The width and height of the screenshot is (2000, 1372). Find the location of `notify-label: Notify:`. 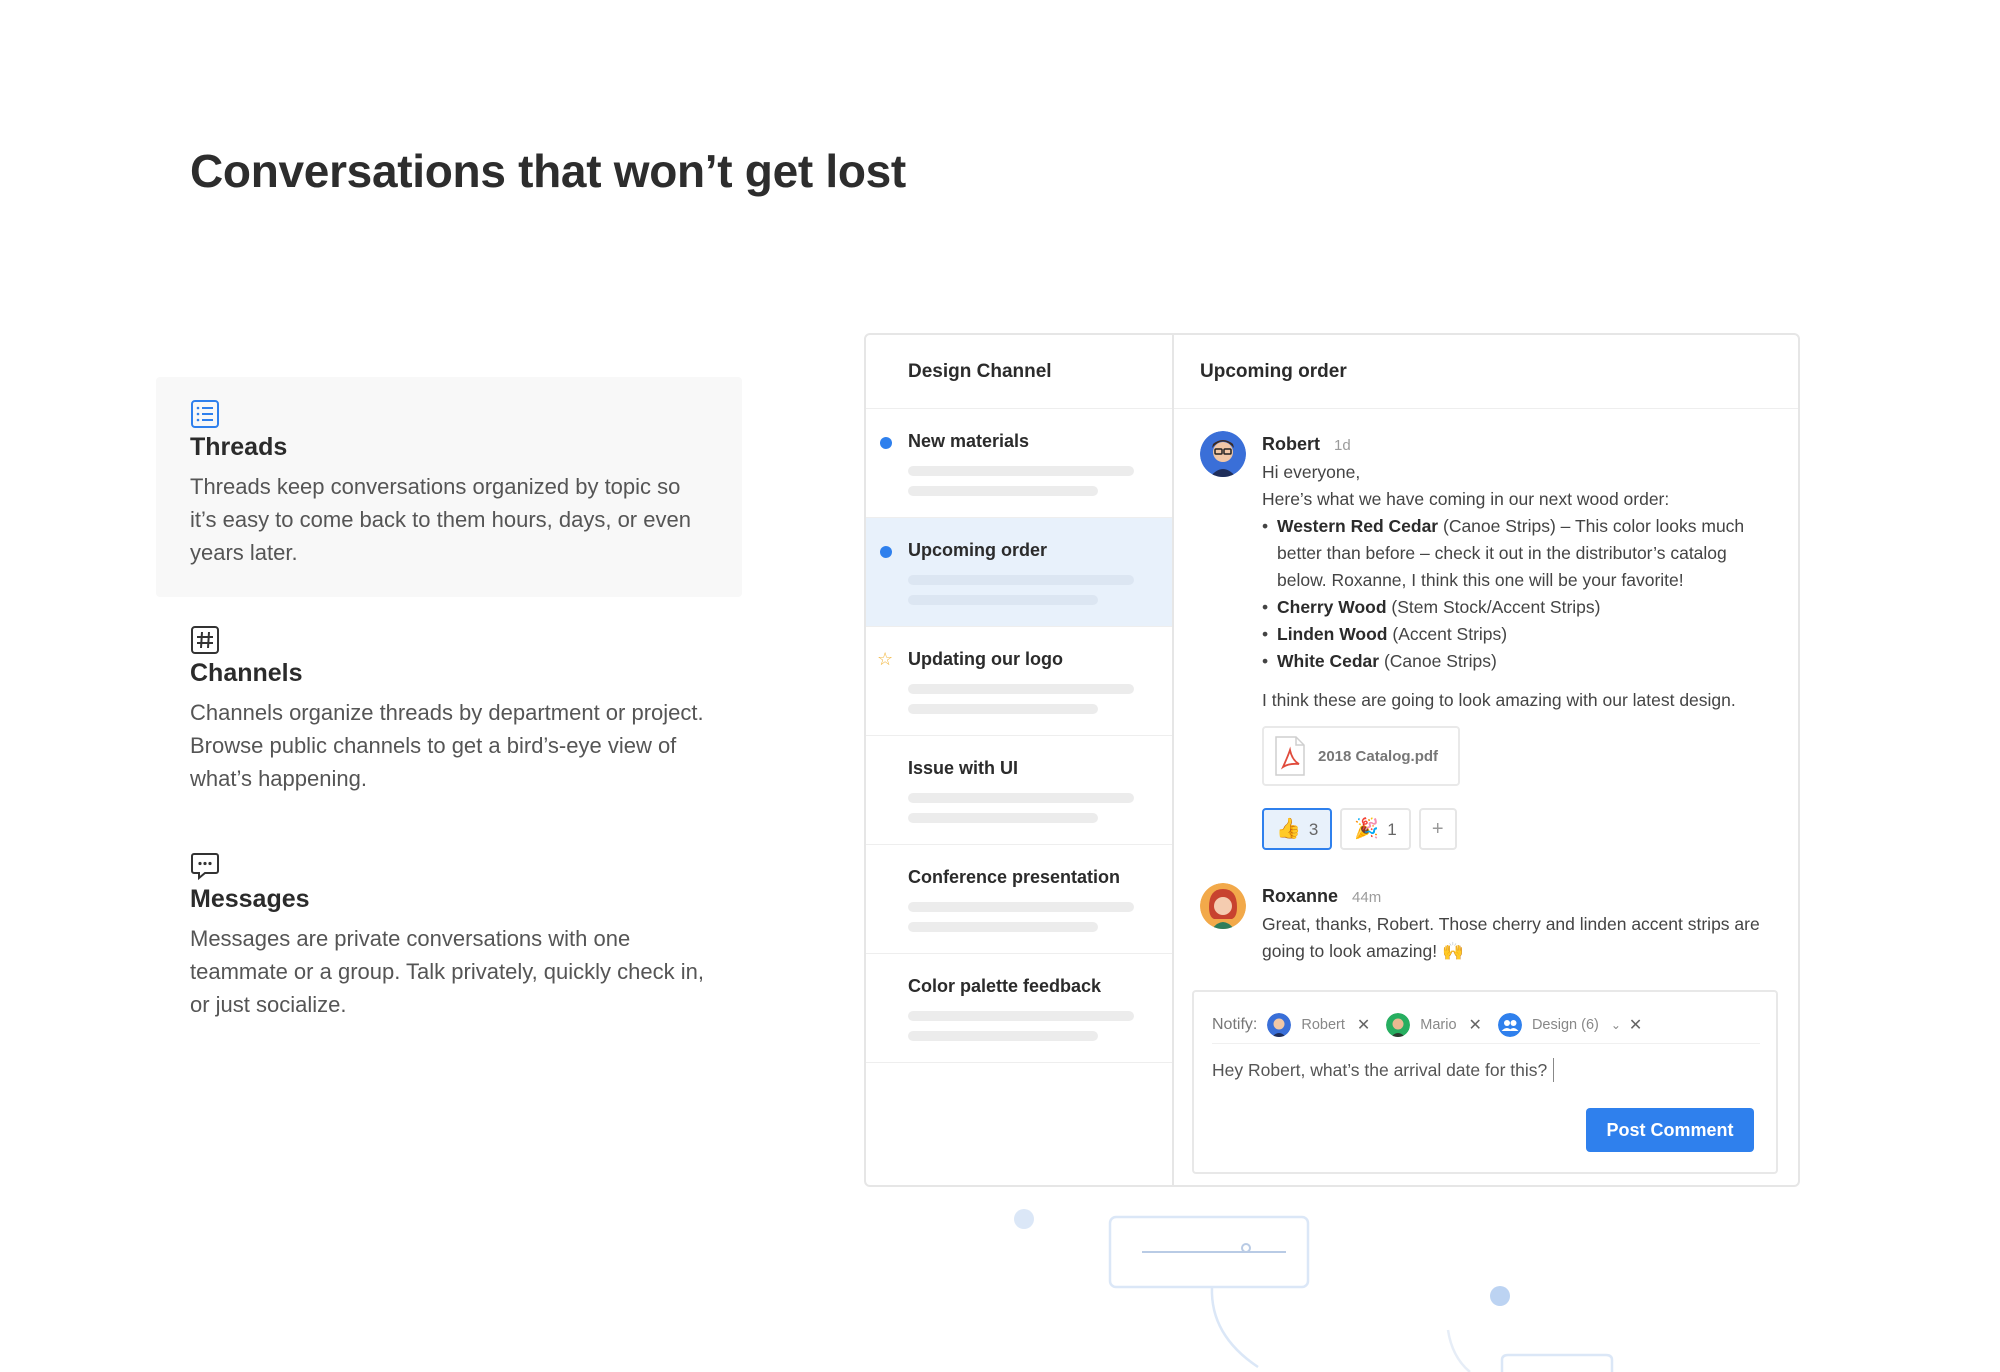

notify-label: Notify: is located at coordinates (1235, 1024).